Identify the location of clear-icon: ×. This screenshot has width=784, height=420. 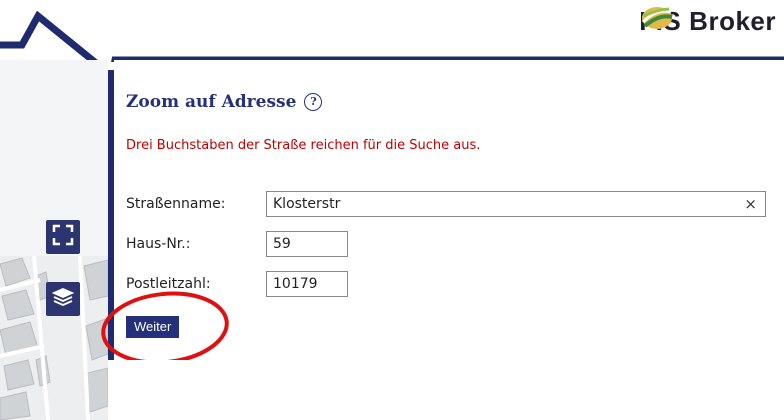
(750, 204).